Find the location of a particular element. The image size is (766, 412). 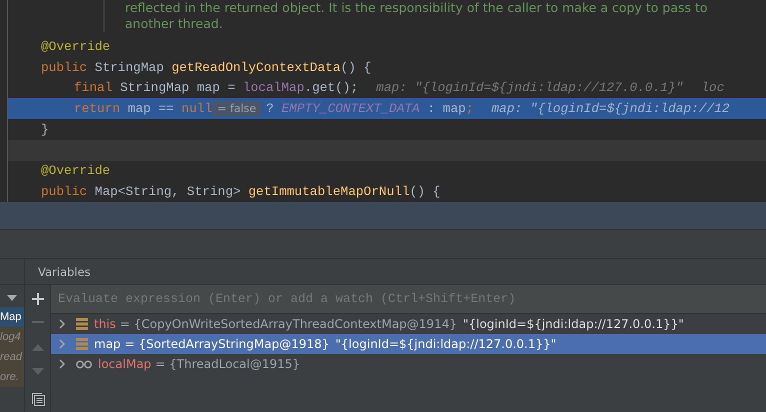

stack-frame-item: Map is located at coordinates (12, 317).